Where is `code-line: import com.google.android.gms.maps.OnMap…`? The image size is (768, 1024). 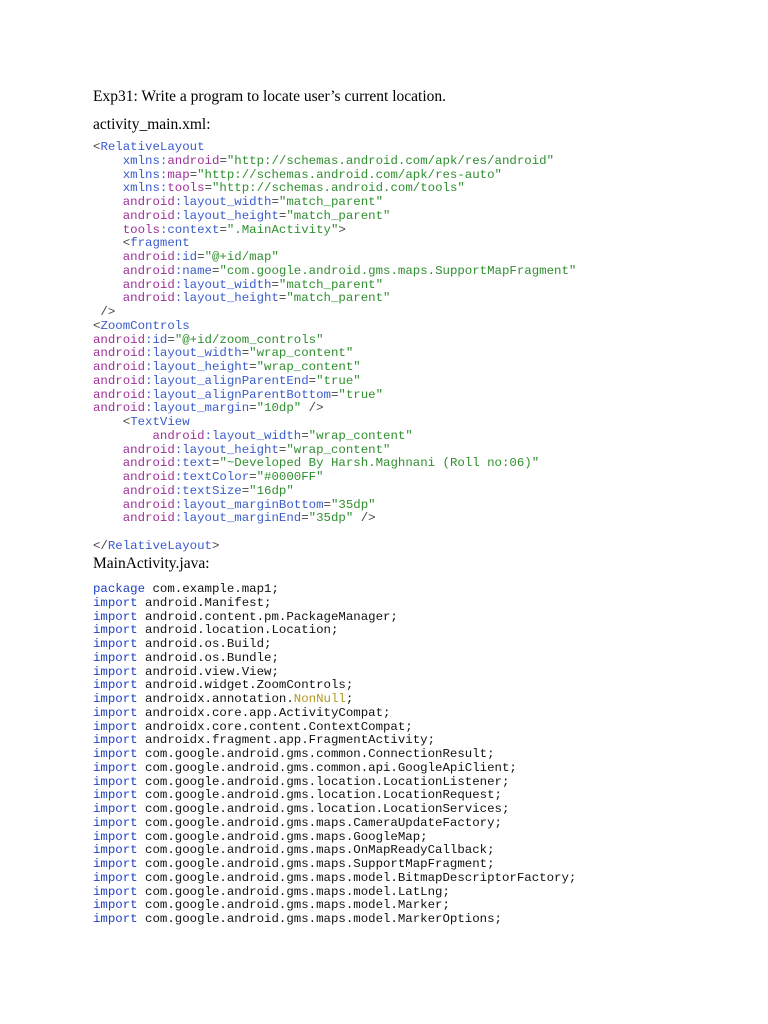 code-line: import com.google.android.gms.maps.OnMap… is located at coordinates (334, 850).